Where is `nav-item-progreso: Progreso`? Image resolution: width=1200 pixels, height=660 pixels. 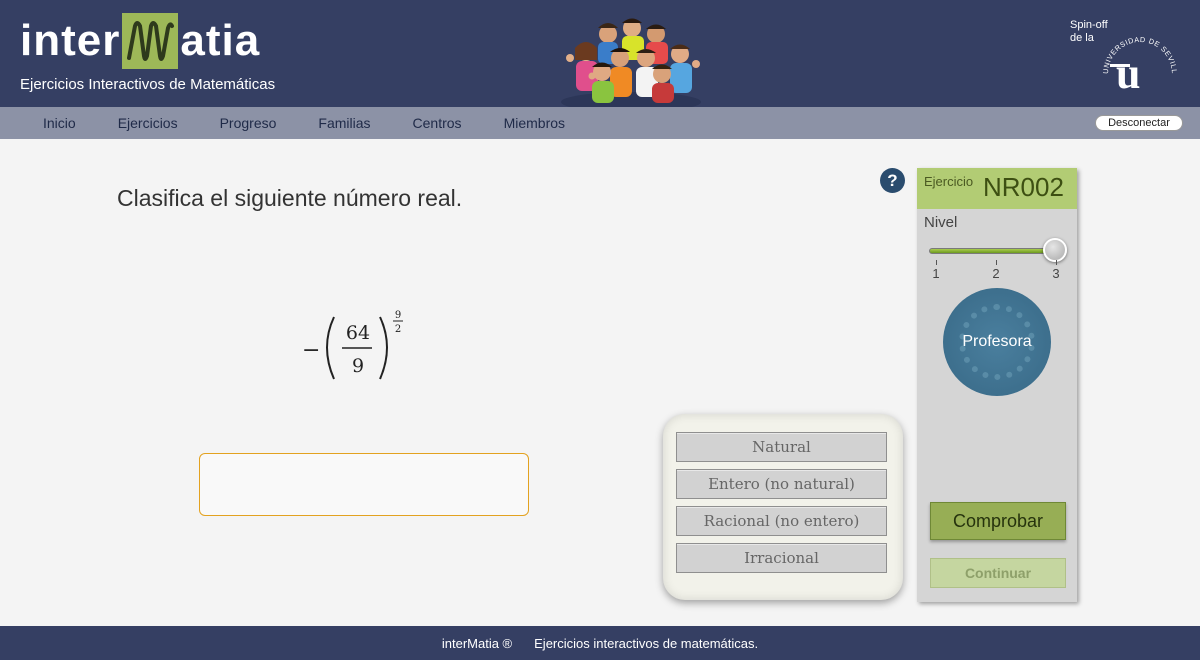
nav-item-progreso: Progreso is located at coordinates (248, 123).